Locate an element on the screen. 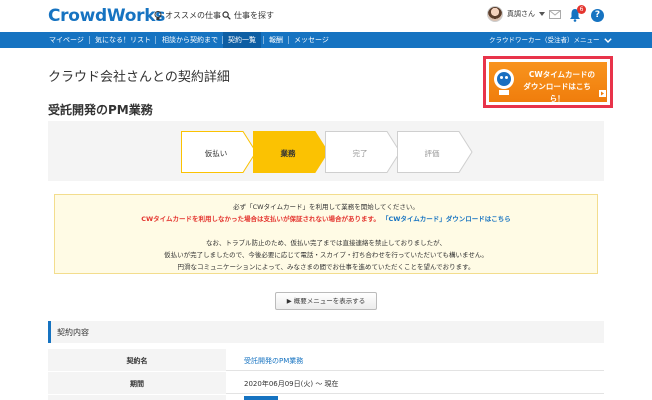  page-title: クラウド会社さんとの契約詳細 is located at coordinates (139, 77).